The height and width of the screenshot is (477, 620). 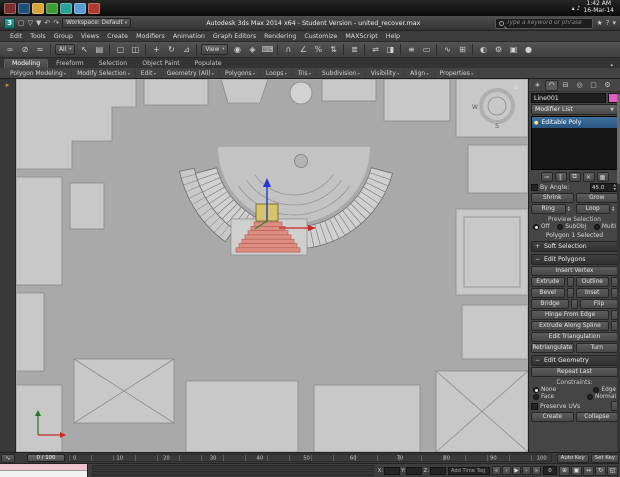 I want to click on infocenter-search, so click(x=544, y=23).